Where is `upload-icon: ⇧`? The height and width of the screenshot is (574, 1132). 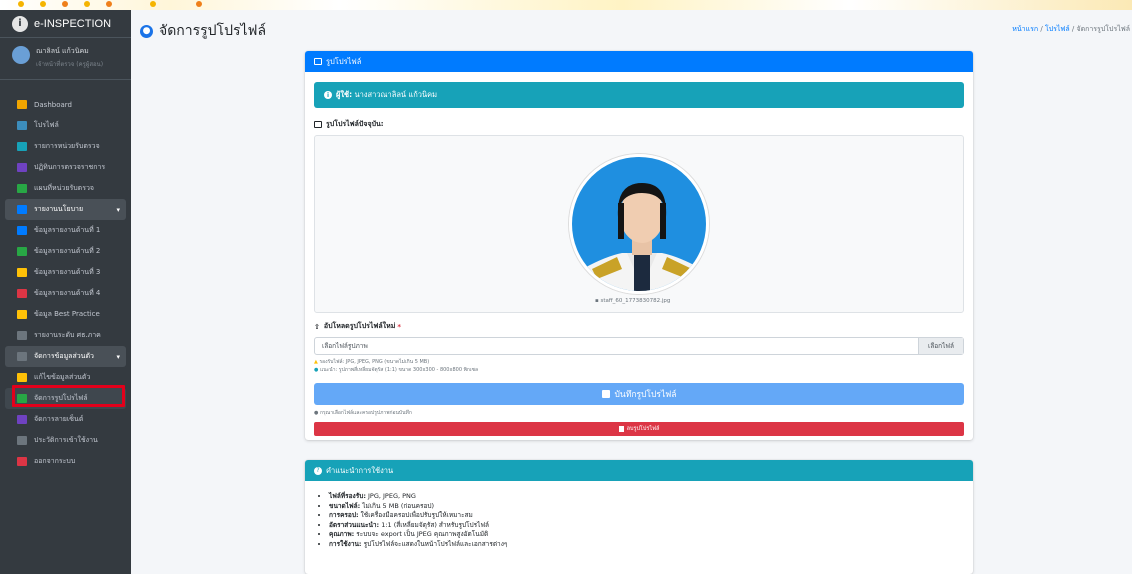
upload-icon: ⇧ is located at coordinates (317, 326).